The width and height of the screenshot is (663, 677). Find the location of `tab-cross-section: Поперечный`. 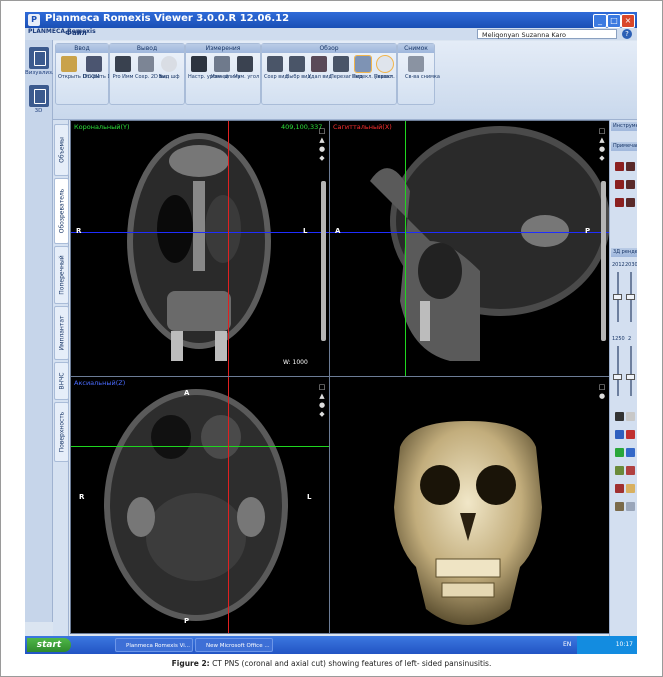

tab-cross-section: Поперечный is located at coordinates (61, 275).